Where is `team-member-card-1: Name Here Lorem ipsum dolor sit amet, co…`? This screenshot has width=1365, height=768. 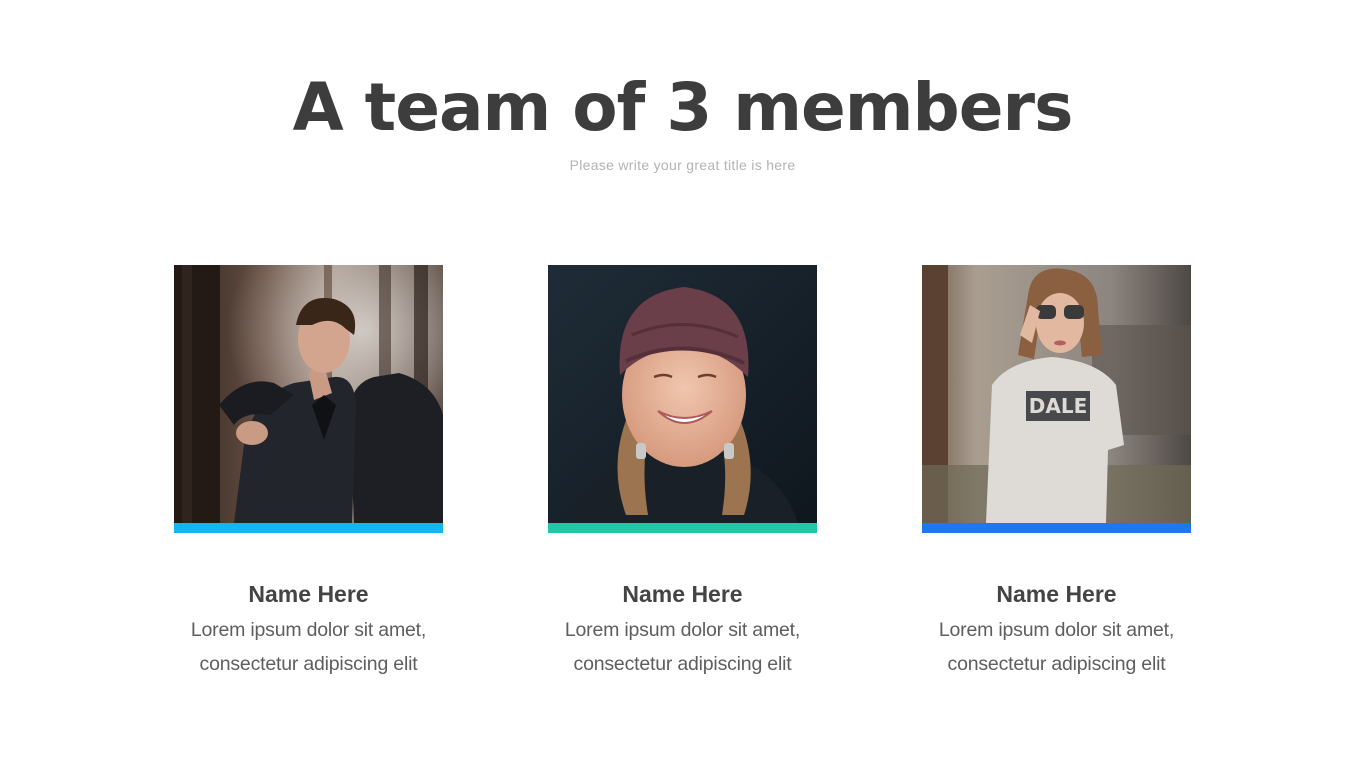 team-member-card-1: Name Here Lorem ipsum dolor sit amet, co… is located at coordinates (308, 473).